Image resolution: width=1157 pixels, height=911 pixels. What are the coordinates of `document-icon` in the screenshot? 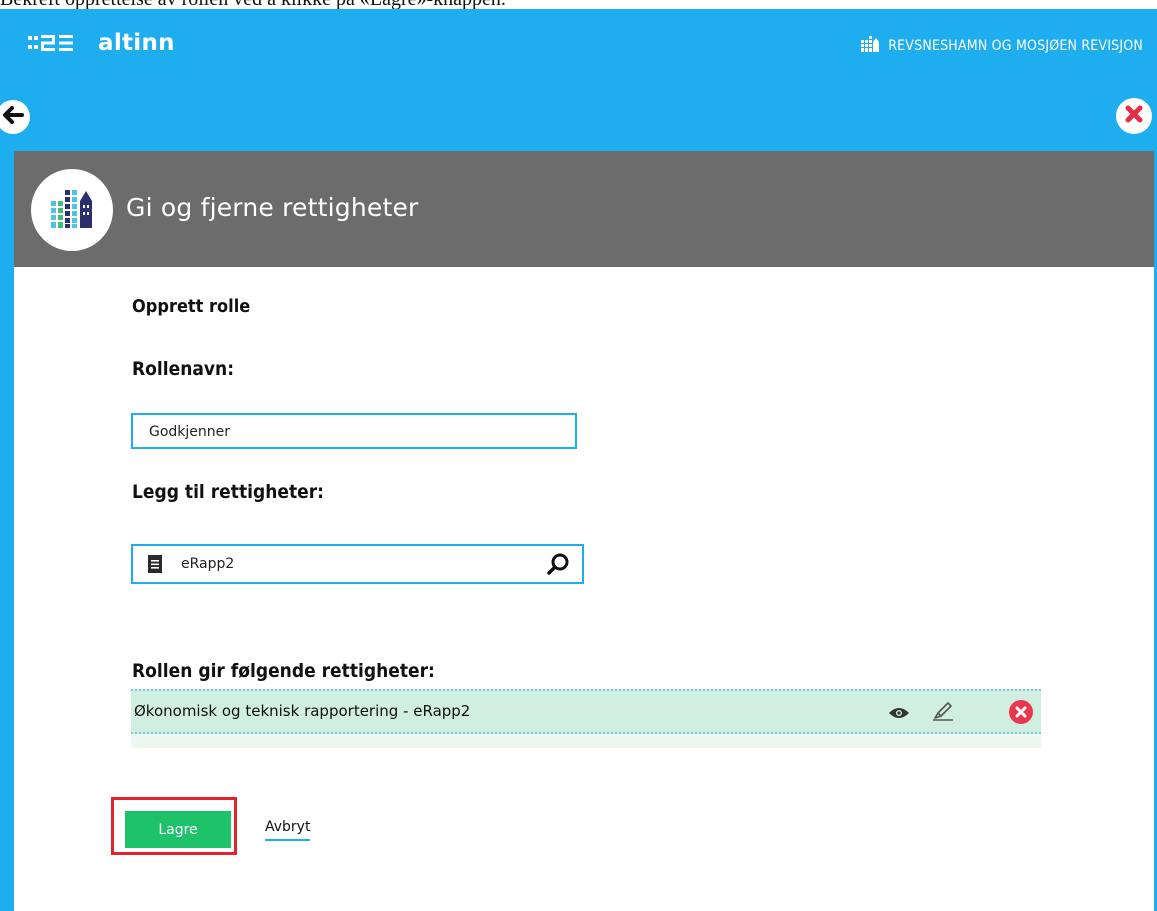 It's located at (155, 566).